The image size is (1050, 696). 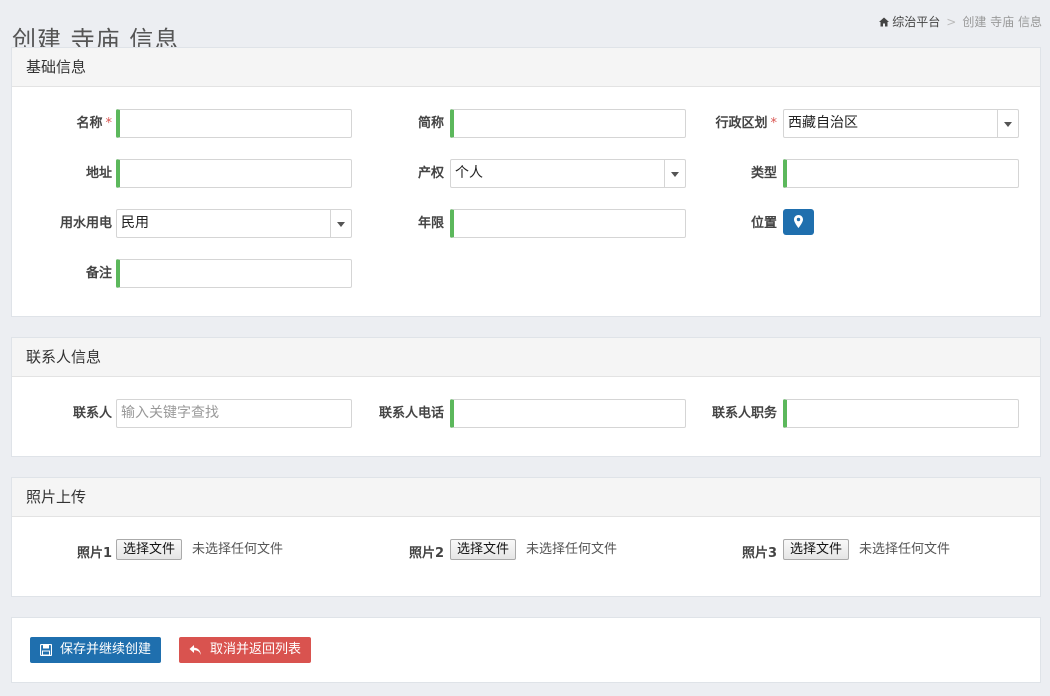 I want to click on photo2-label: 照片2, so click(x=426, y=553).